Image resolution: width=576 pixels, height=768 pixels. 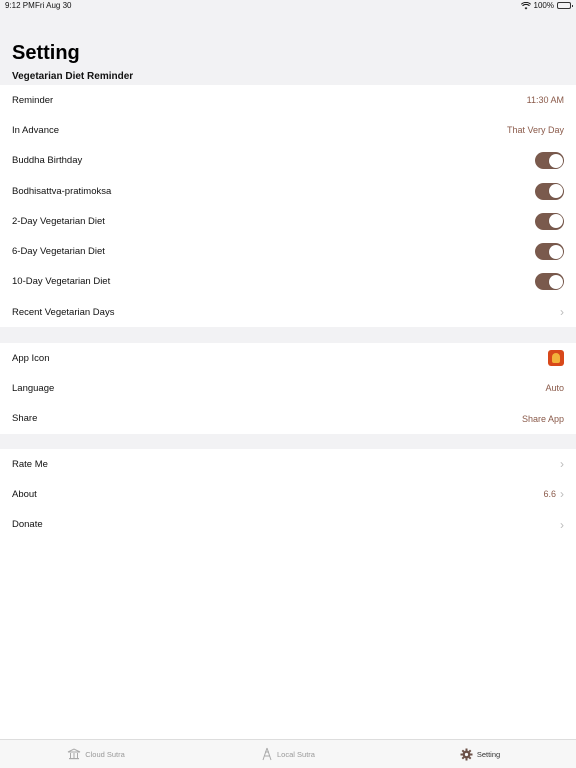 What do you see at coordinates (61, 282) in the screenshot?
I see `ten-day-label: 10-Day Vegetarian Diet` at bounding box center [61, 282].